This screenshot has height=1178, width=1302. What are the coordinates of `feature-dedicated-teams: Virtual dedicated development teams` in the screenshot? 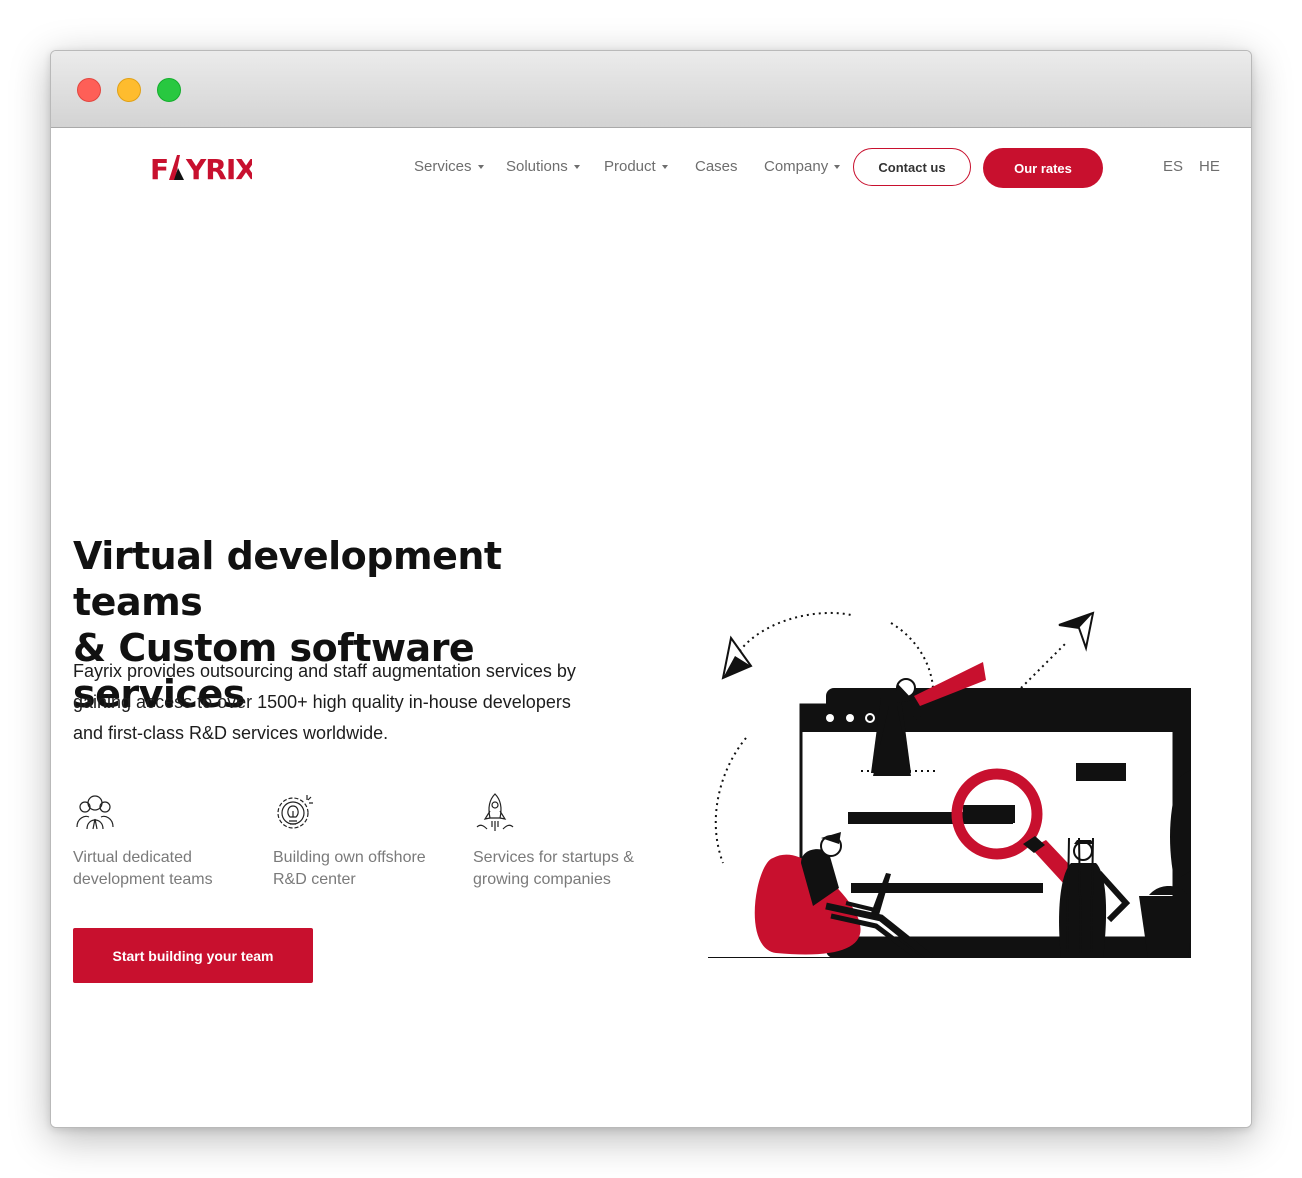 It's located at (163, 839).